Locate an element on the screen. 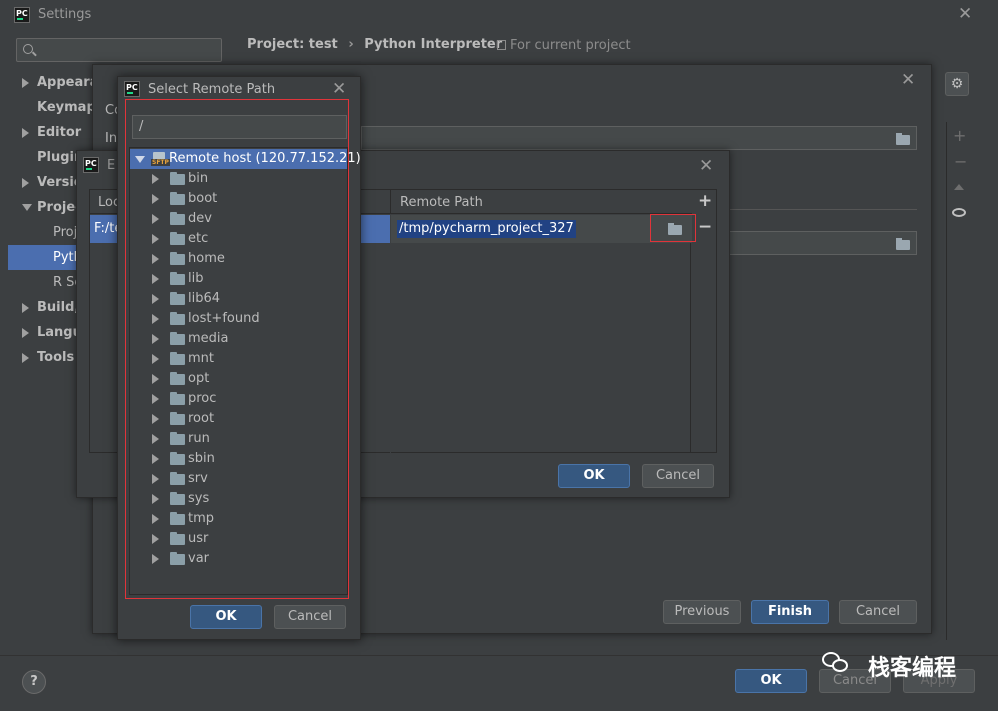 The image size is (998, 711). tree-folder-item: var is located at coordinates (238, 559).